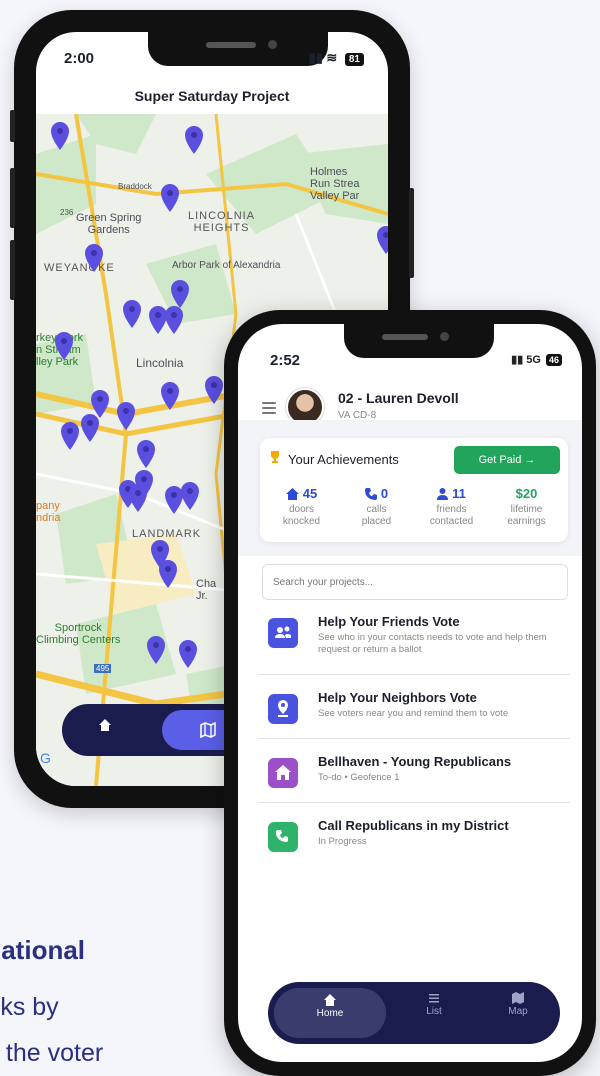 The height and width of the screenshot is (1076, 600). I want to click on project-title: Call Republicans in my District, so click(413, 825).